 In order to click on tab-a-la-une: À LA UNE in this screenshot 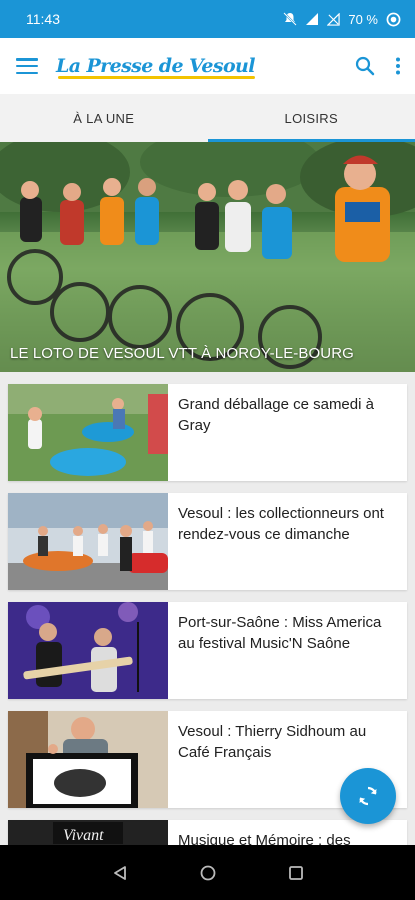, I will do `click(104, 118)`.